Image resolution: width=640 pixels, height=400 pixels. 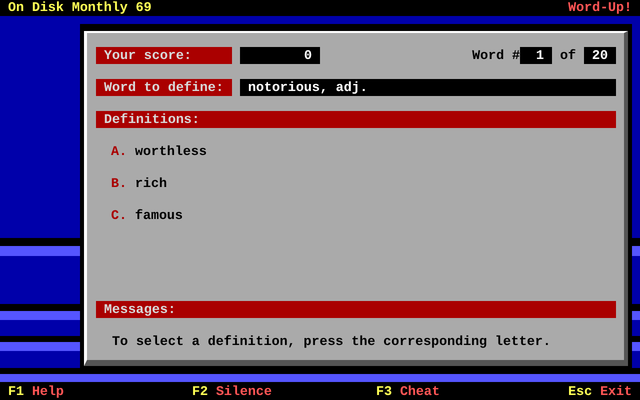 What do you see at coordinates (332, 341) in the screenshot?
I see `message-text: To select a definition, press the corresponding letter.` at bounding box center [332, 341].